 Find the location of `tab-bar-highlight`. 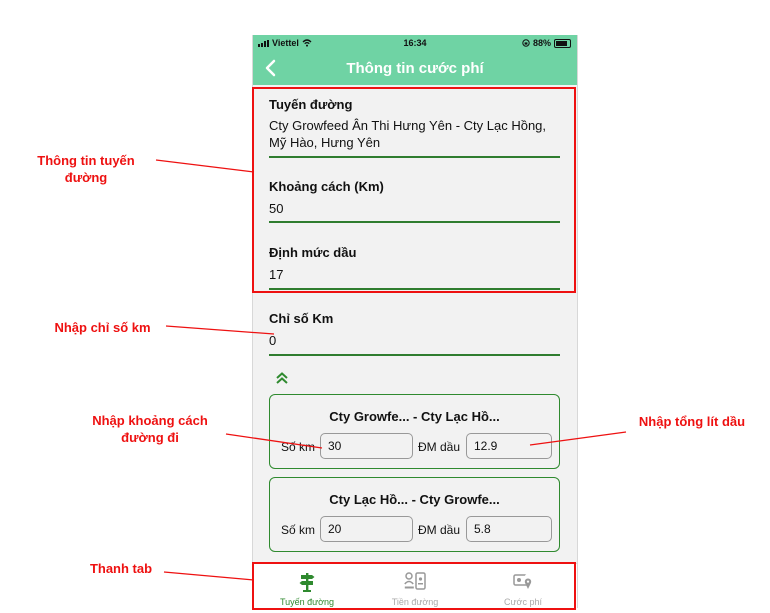

tab-bar-highlight is located at coordinates (414, 586).